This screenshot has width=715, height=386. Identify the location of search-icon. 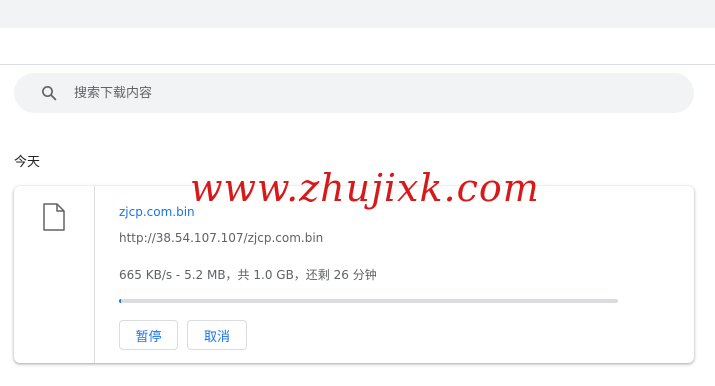
(49, 93).